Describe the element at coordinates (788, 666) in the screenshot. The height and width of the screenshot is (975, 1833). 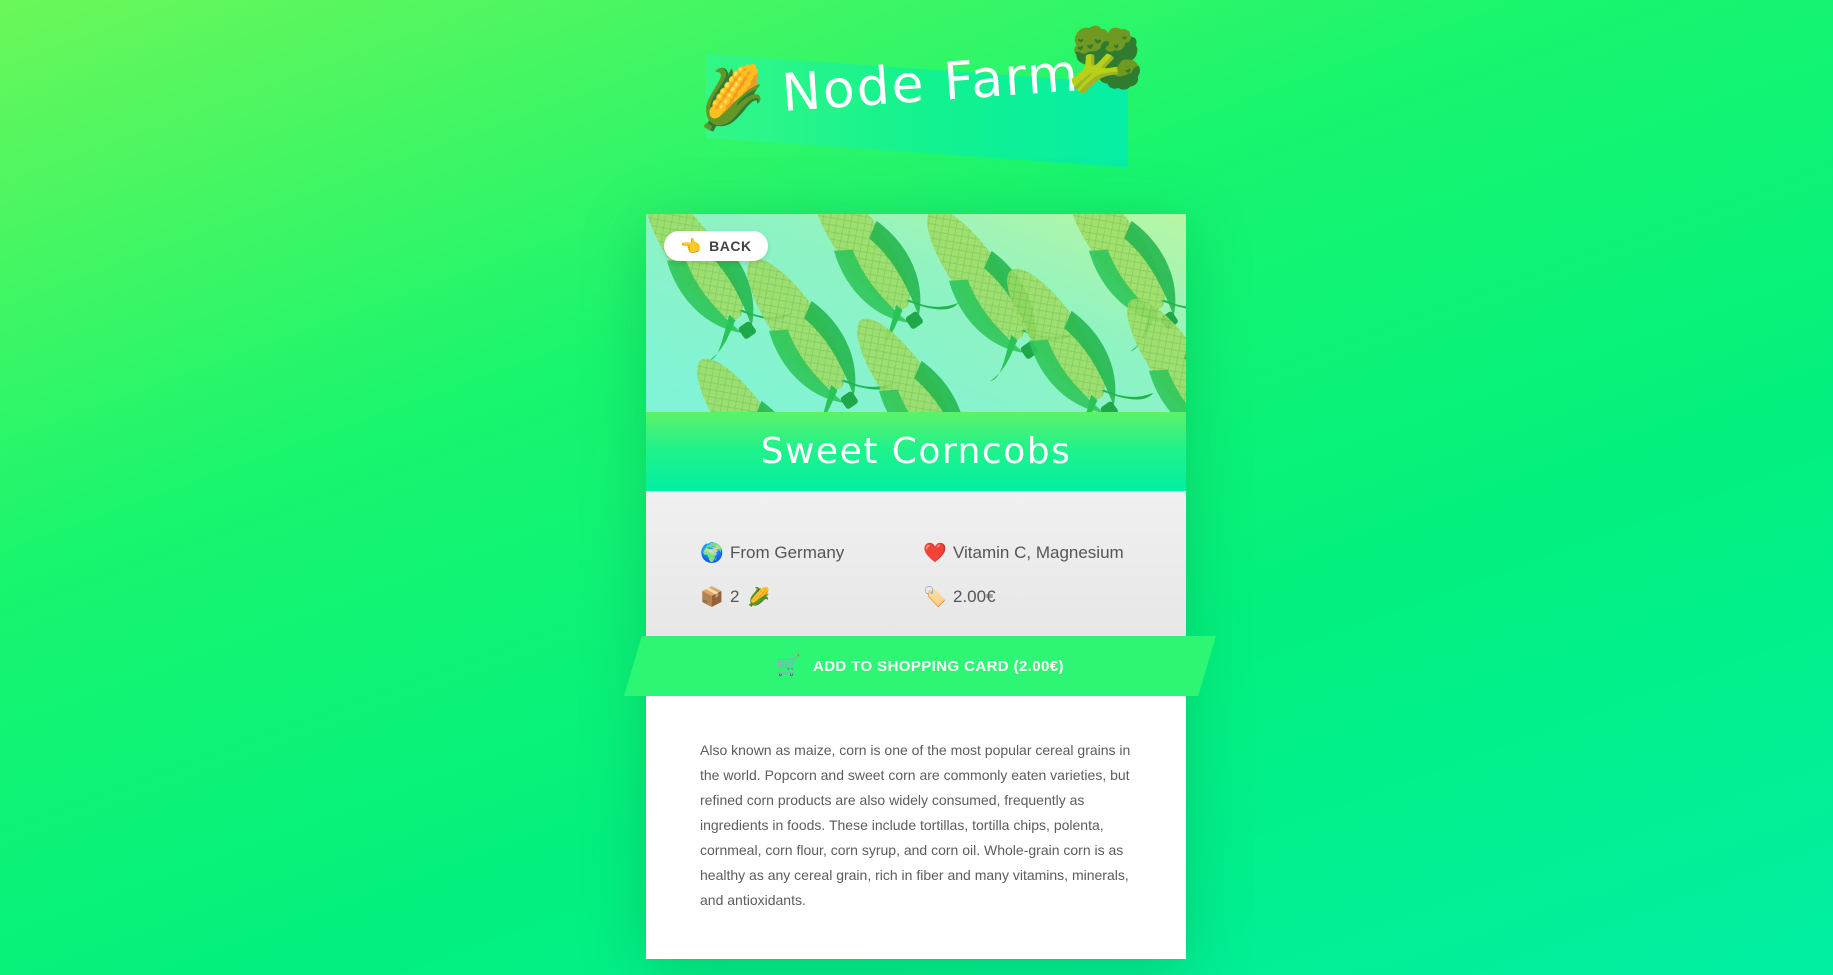
I see `shopping-cart-icon: 🛒` at that location.